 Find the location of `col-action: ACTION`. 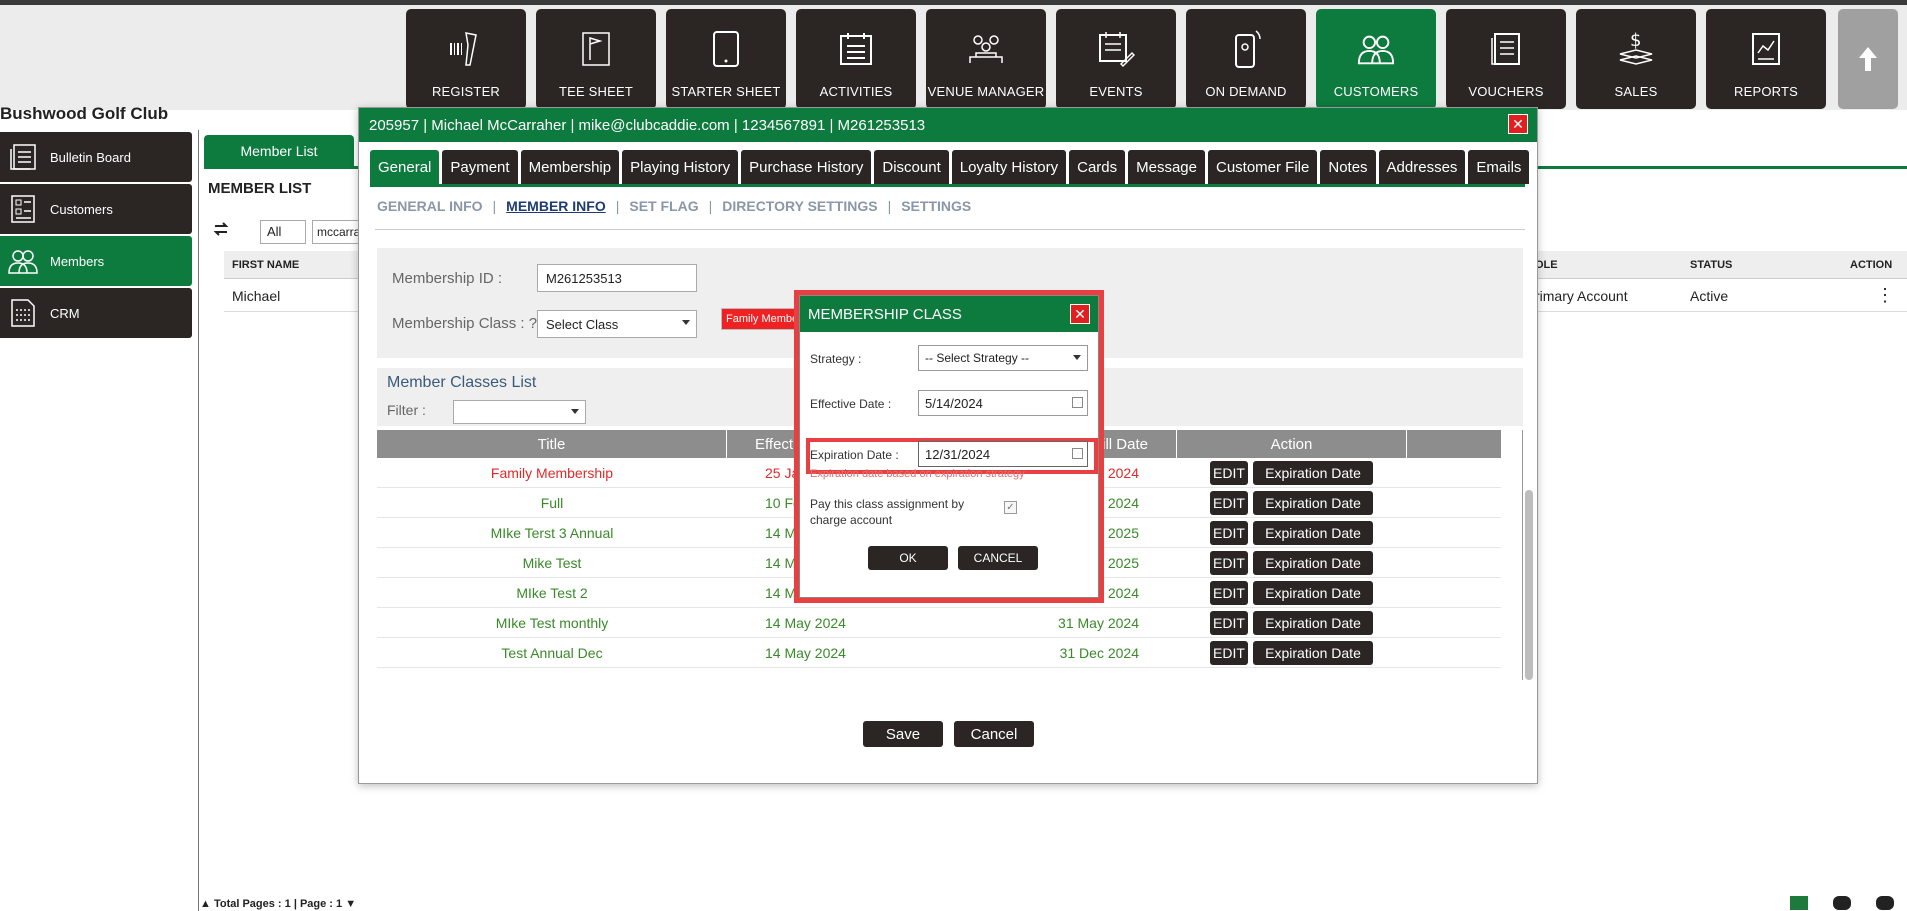

col-action: ACTION is located at coordinates (1871, 264).